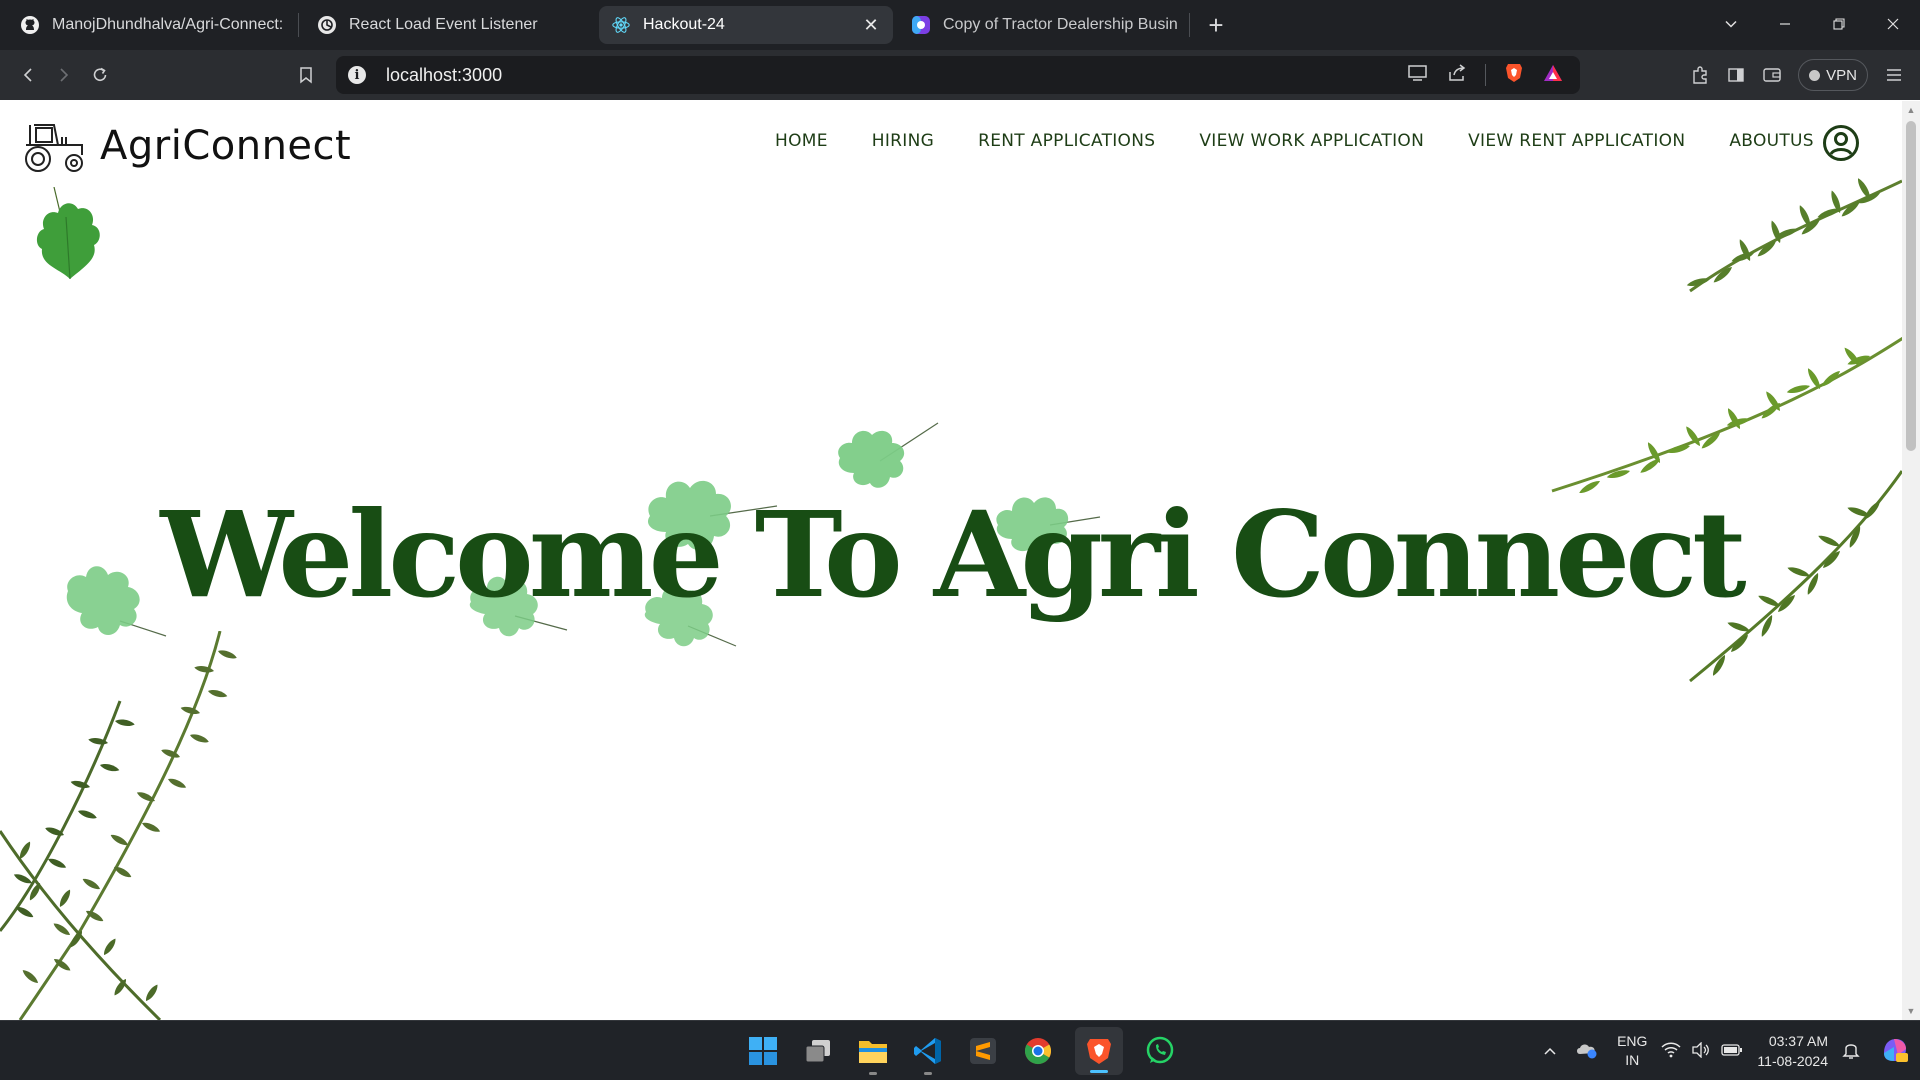 Image resolution: width=1920 pixels, height=1081 pixels. I want to click on cast-icon, so click(1418, 75).